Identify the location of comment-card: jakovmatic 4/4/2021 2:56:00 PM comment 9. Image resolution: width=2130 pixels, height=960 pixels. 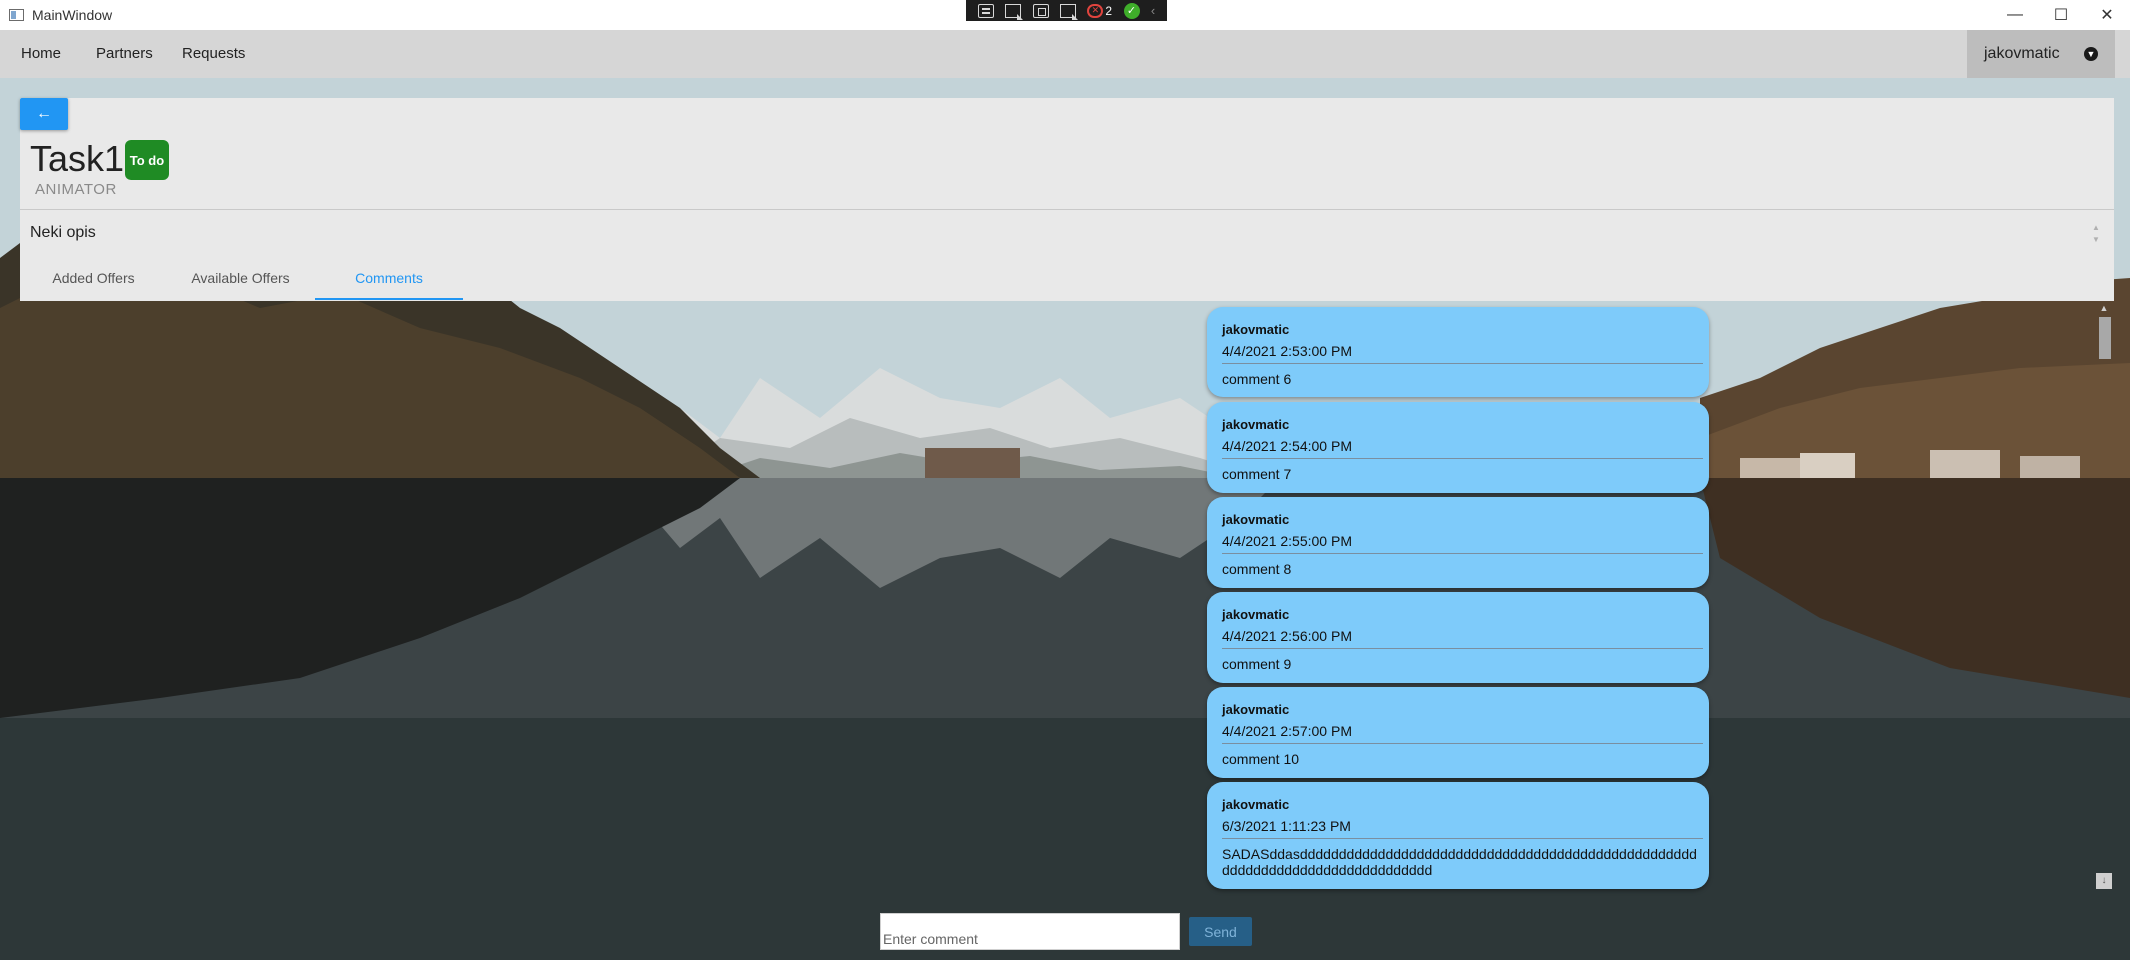
(1458, 637).